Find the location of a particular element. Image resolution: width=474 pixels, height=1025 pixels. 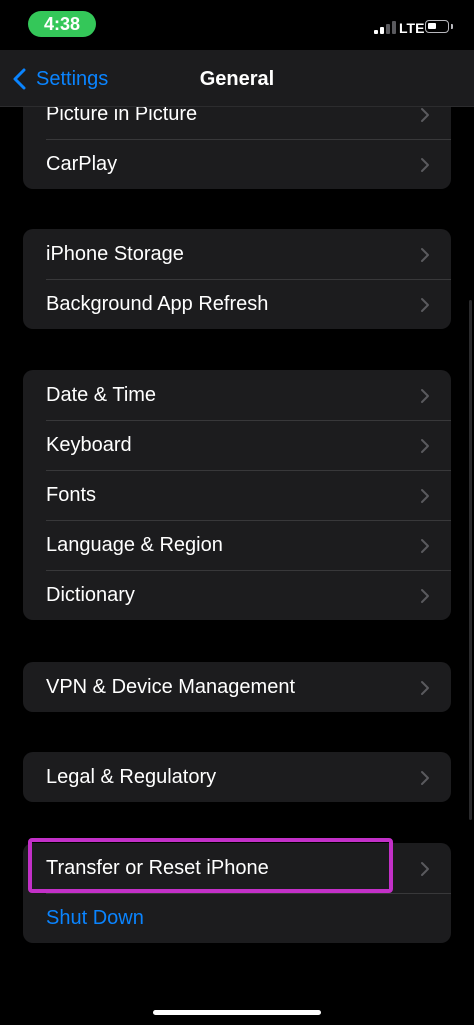

settings-group-reset: Transfer or Reset iPhone Shut Down is located at coordinates (237, 893).